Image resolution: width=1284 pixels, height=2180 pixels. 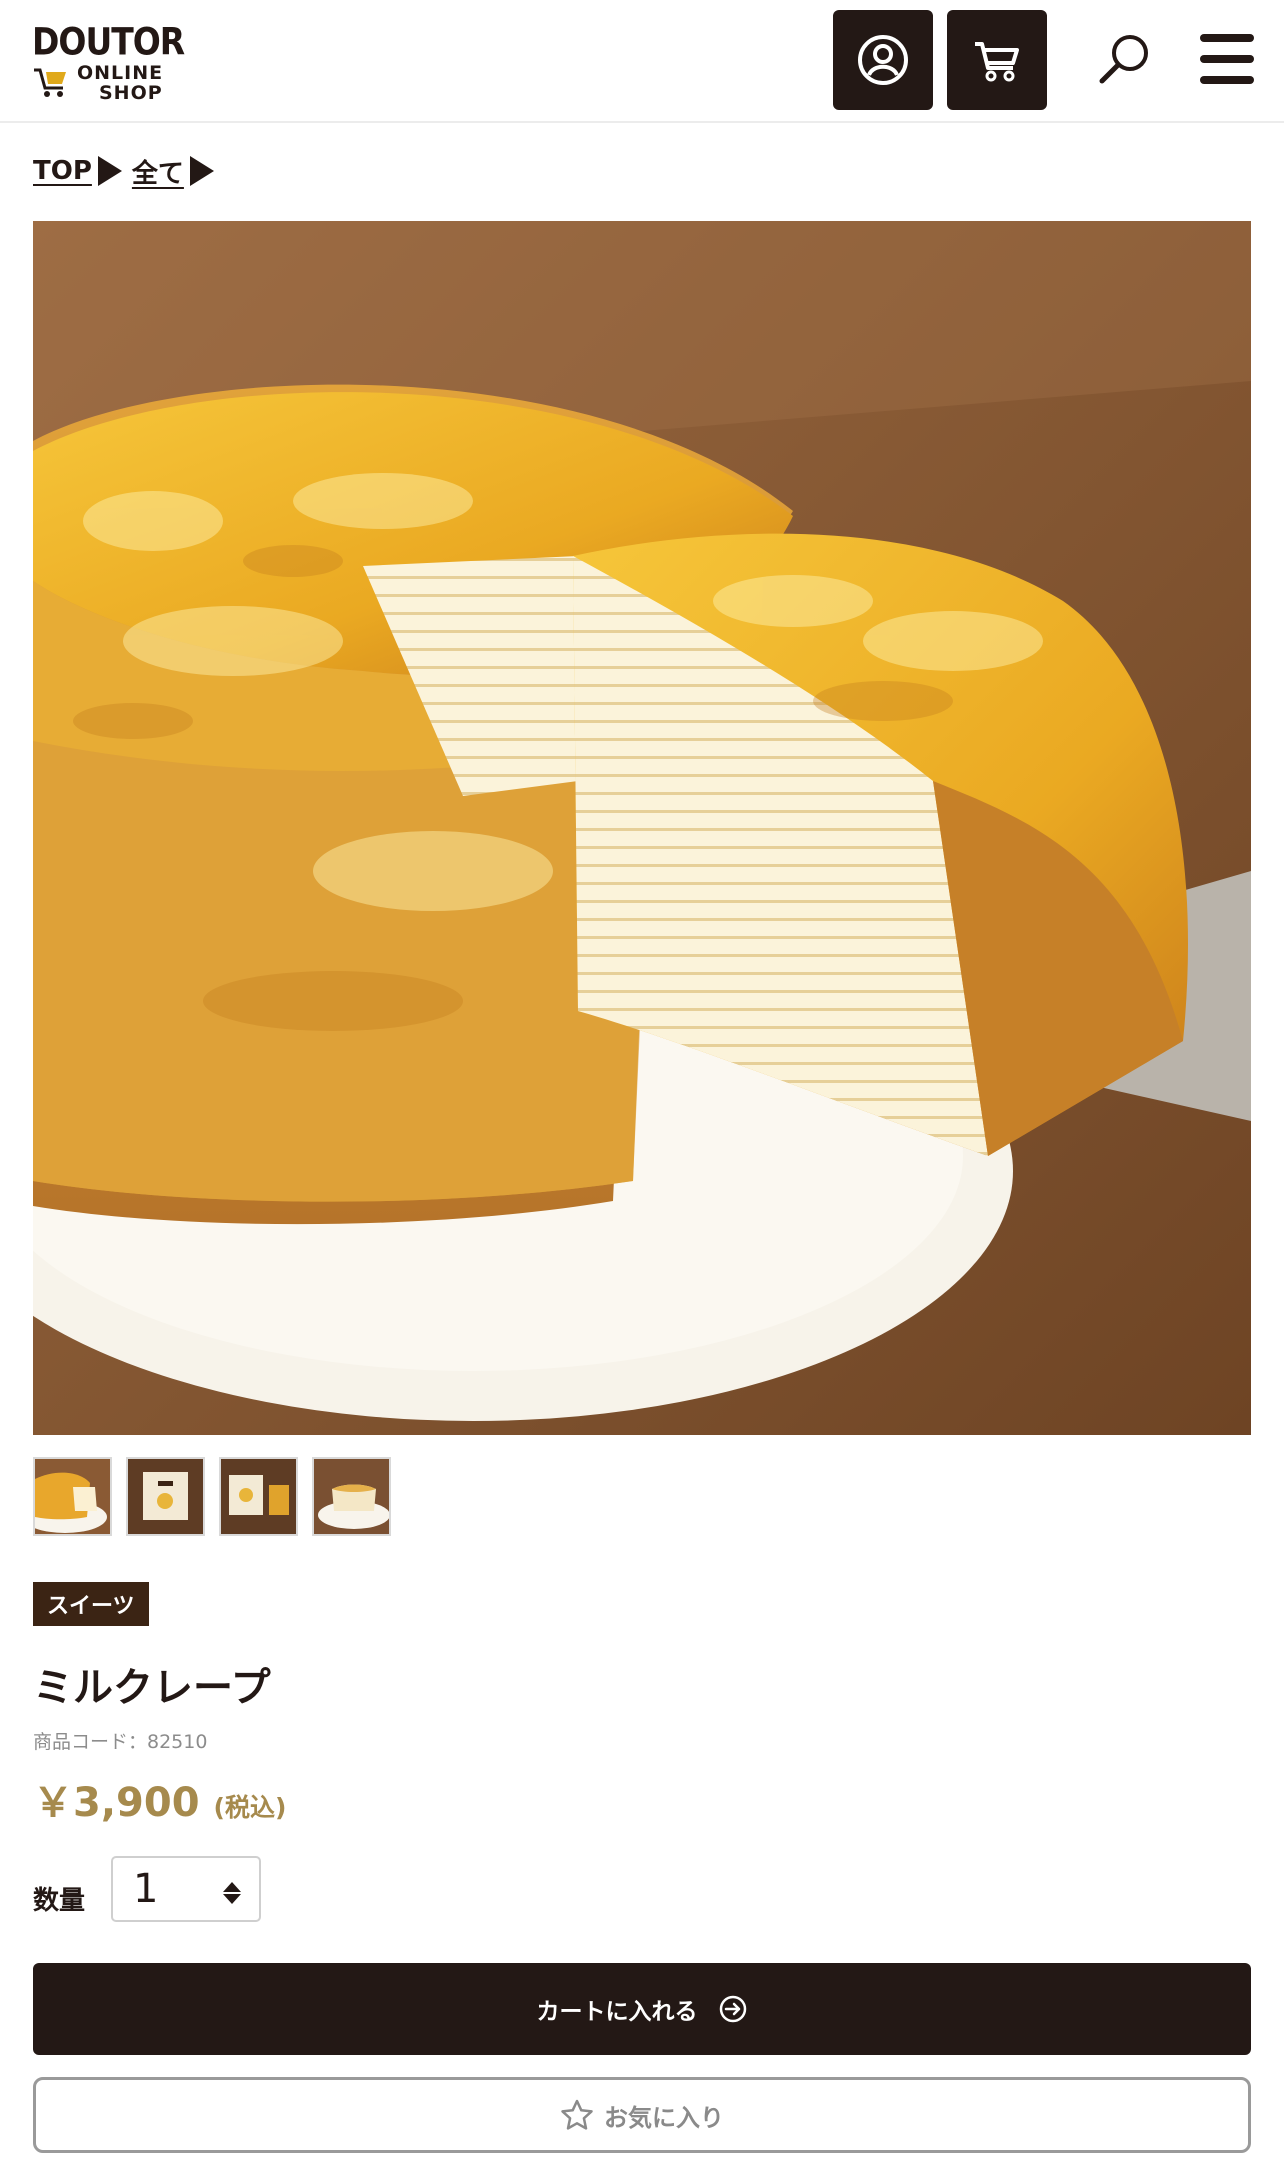 I want to click on quantity-select: 1, so click(x=186, y=1889).